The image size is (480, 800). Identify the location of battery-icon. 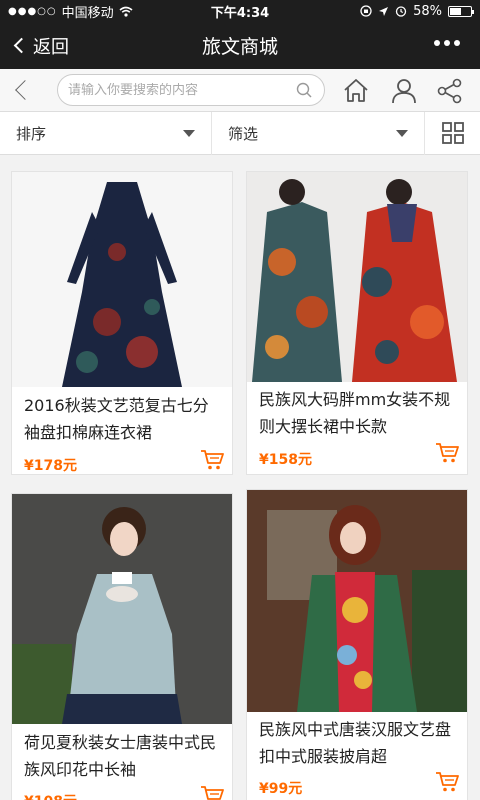
(461, 11).